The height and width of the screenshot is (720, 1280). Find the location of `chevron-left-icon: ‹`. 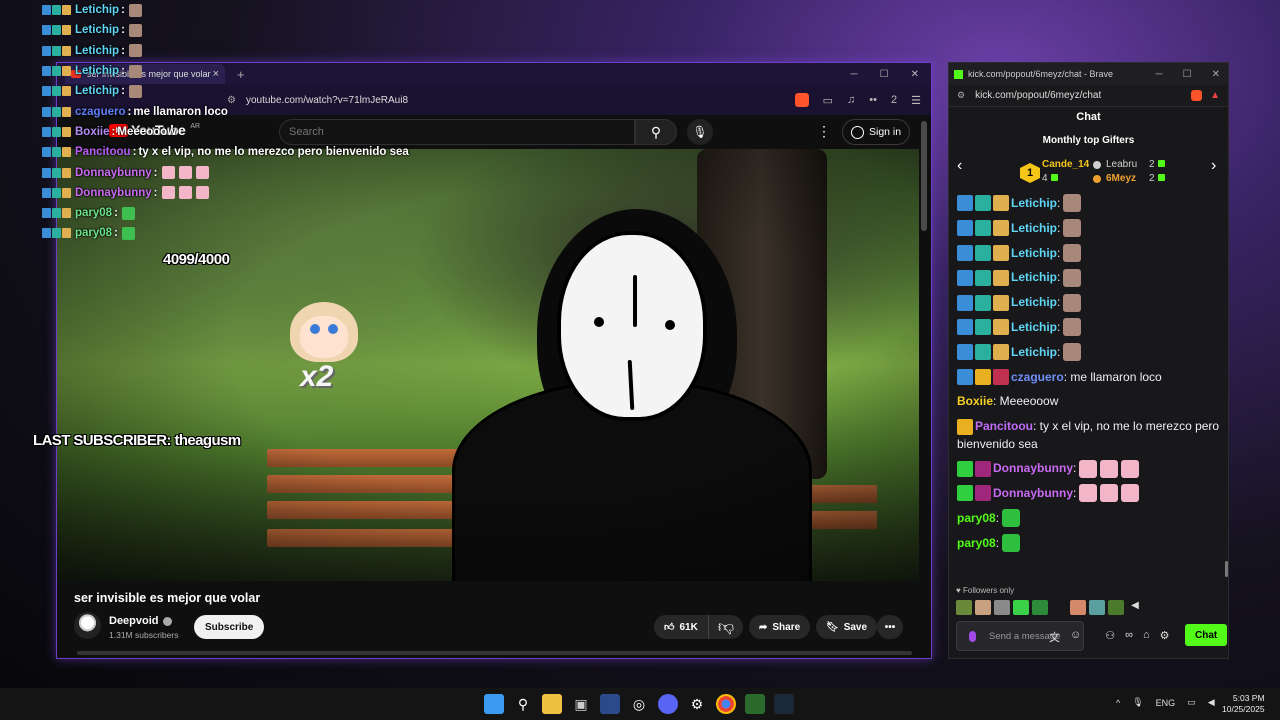

chevron-left-icon: ‹ is located at coordinates (959, 166).